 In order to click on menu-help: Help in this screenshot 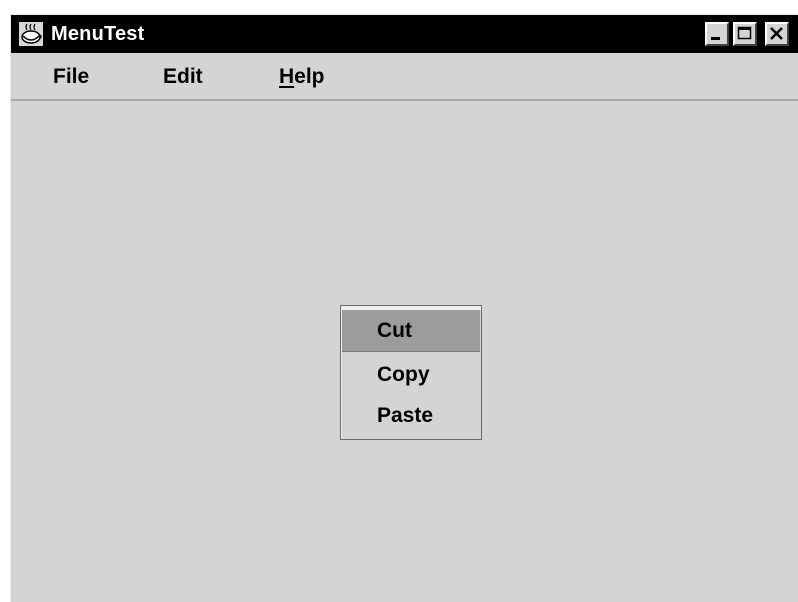, I will do `click(302, 77)`.